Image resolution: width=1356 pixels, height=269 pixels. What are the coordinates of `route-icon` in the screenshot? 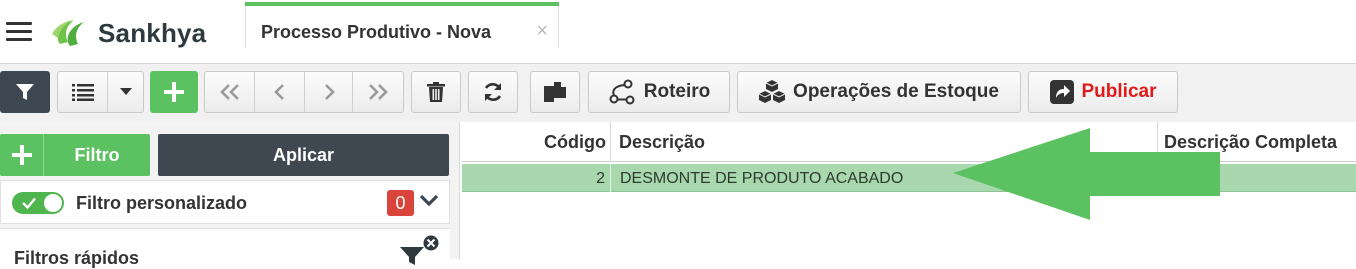 It's located at (622, 92).